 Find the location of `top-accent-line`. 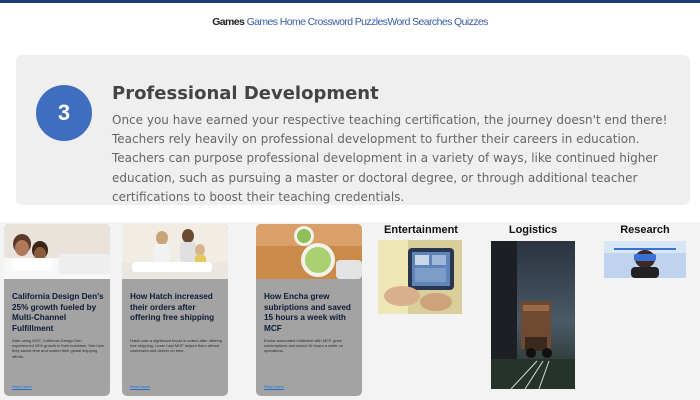

top-accent-line is located at coordinates (350, 1).